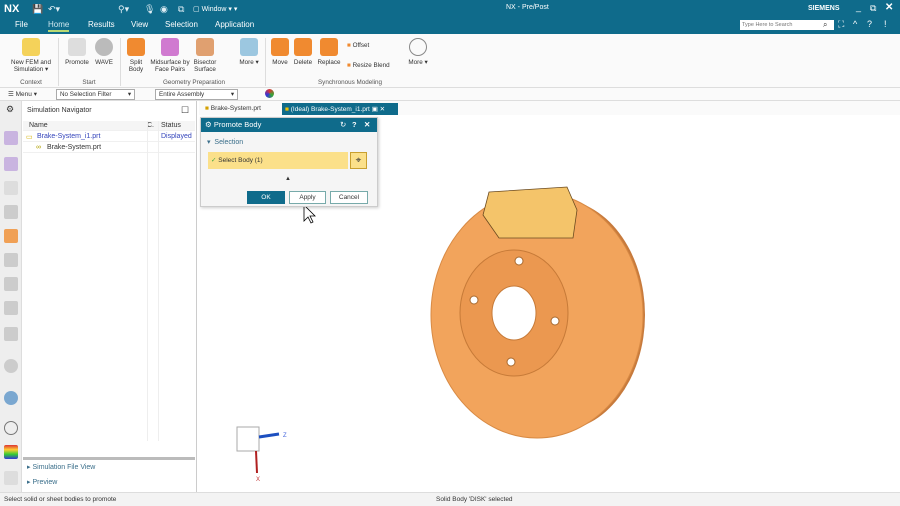  Describe the element at coordinates (11, 452) in the screenshot. I see `results-icon` at that location.